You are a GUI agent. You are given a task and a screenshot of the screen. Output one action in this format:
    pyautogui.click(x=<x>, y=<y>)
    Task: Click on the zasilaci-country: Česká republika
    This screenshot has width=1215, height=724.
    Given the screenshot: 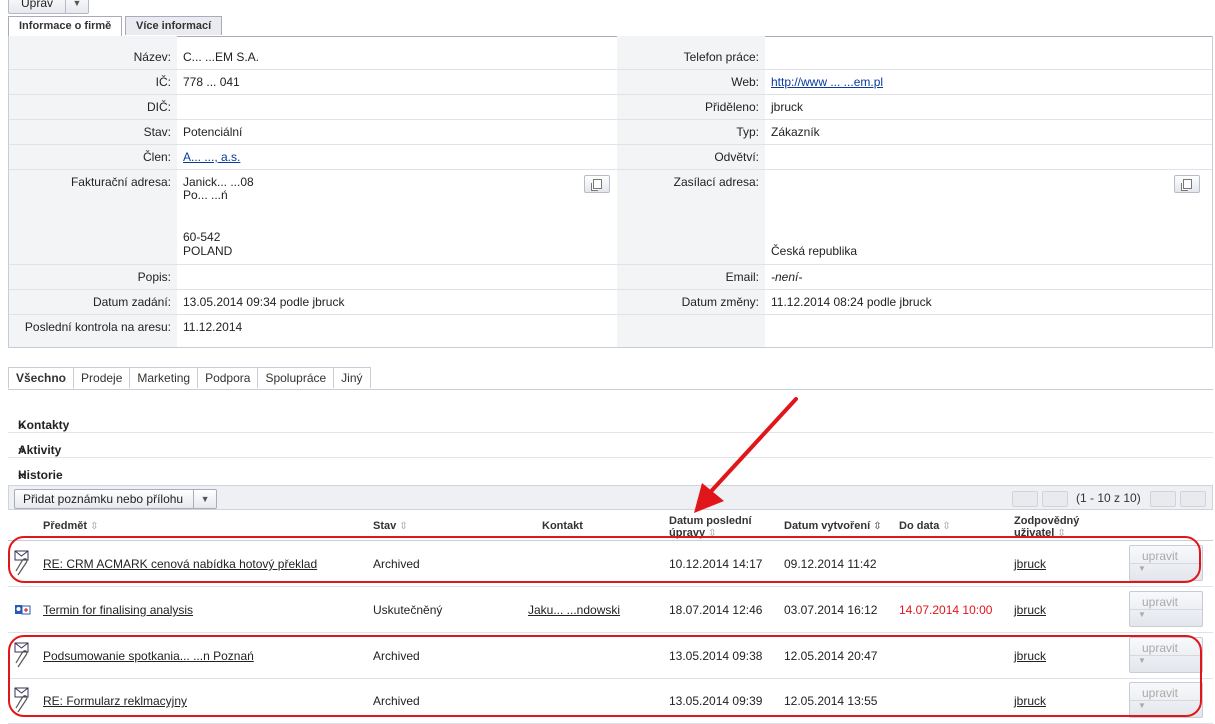 What is the action you would take?
    pyautogui.click(x=814, y=251)
    